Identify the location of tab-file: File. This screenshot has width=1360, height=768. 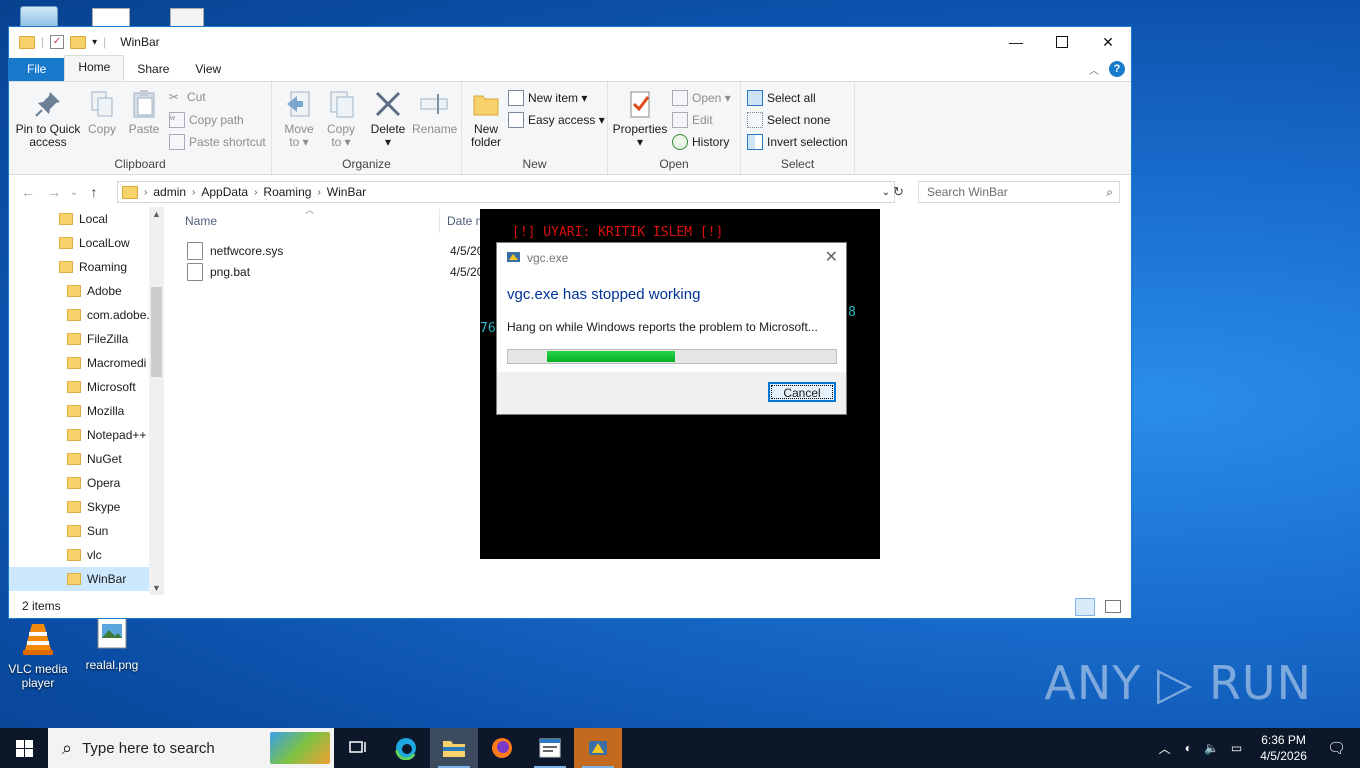
(37, 69).